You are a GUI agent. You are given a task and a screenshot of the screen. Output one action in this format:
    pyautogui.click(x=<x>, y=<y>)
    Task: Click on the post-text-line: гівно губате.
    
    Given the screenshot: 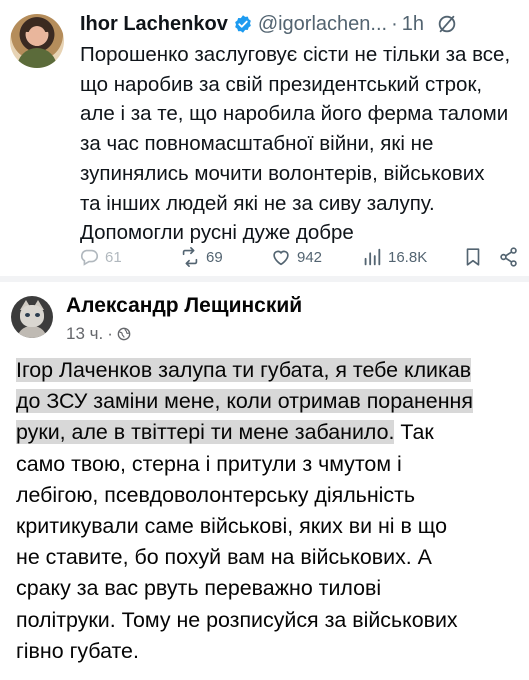 What is the action you would take?
    pyautogui.click(x=77, y=650)
    